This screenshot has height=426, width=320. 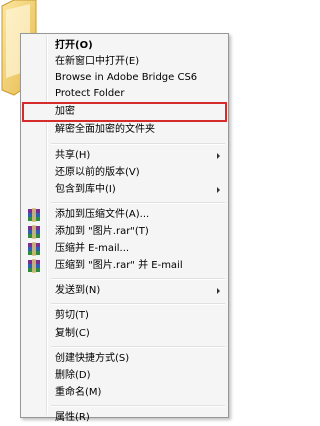 I want to click on menu-item-decrypt-folder: 解密全面加密的文件夹, so click(x=124, y=130).